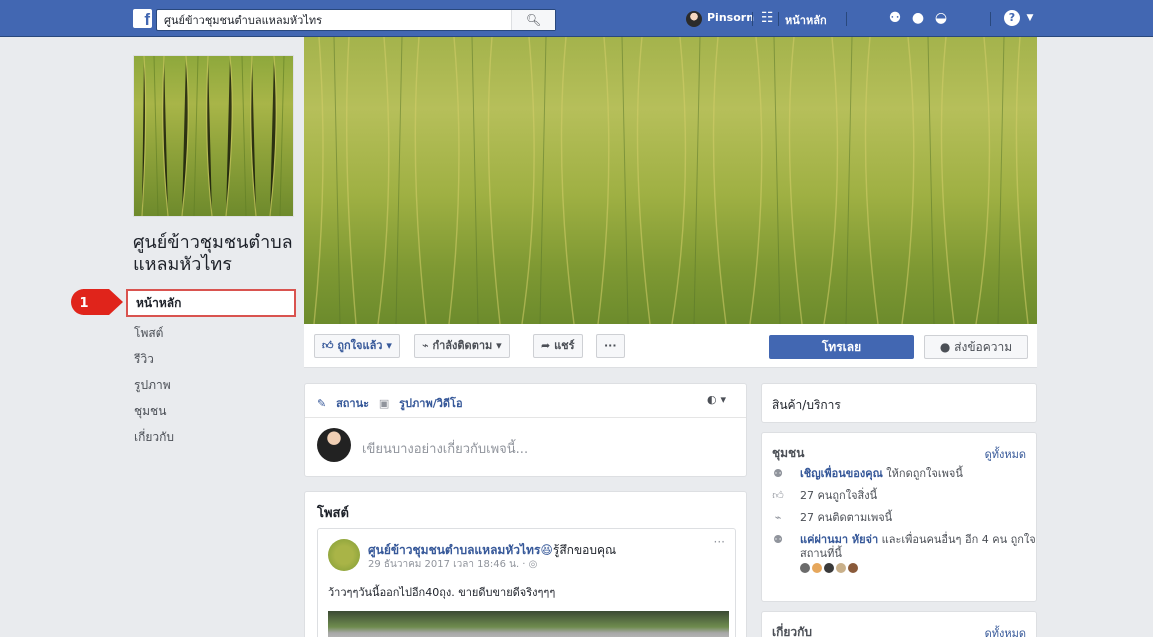 This screenshot has width=1153, height=637. I want to click on products-services-card: สินค้า/บริการ, so click(899, 403).